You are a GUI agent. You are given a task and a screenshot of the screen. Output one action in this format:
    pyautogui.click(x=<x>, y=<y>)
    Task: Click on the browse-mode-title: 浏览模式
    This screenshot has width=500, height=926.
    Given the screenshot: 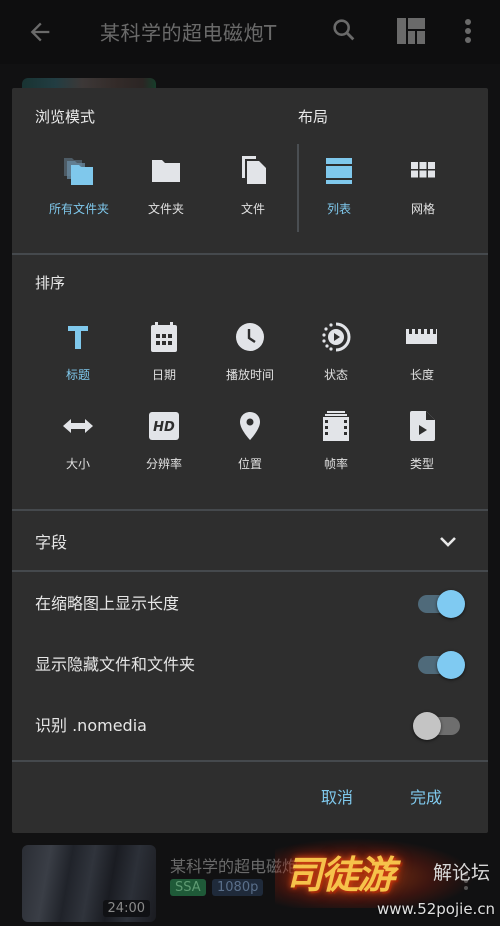 What is the action you would take?
    pyautogui.click(x=65, y=117)
    